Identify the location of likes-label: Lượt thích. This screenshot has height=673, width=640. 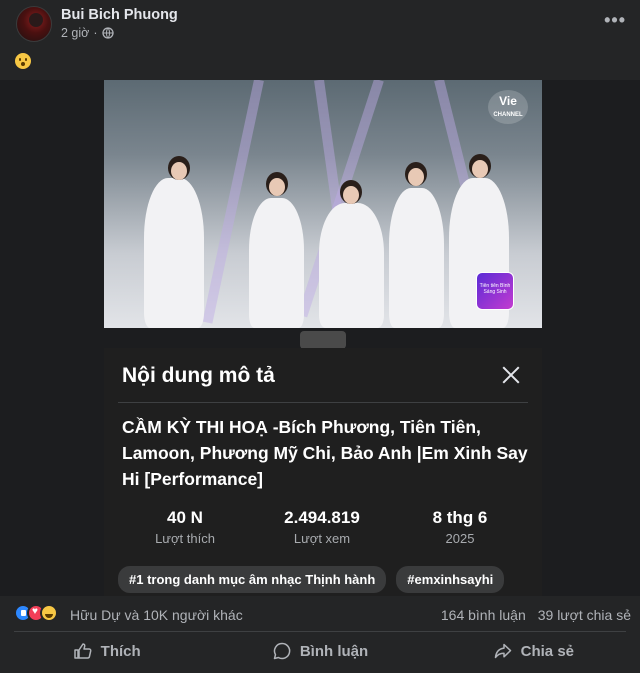
(185, 538).